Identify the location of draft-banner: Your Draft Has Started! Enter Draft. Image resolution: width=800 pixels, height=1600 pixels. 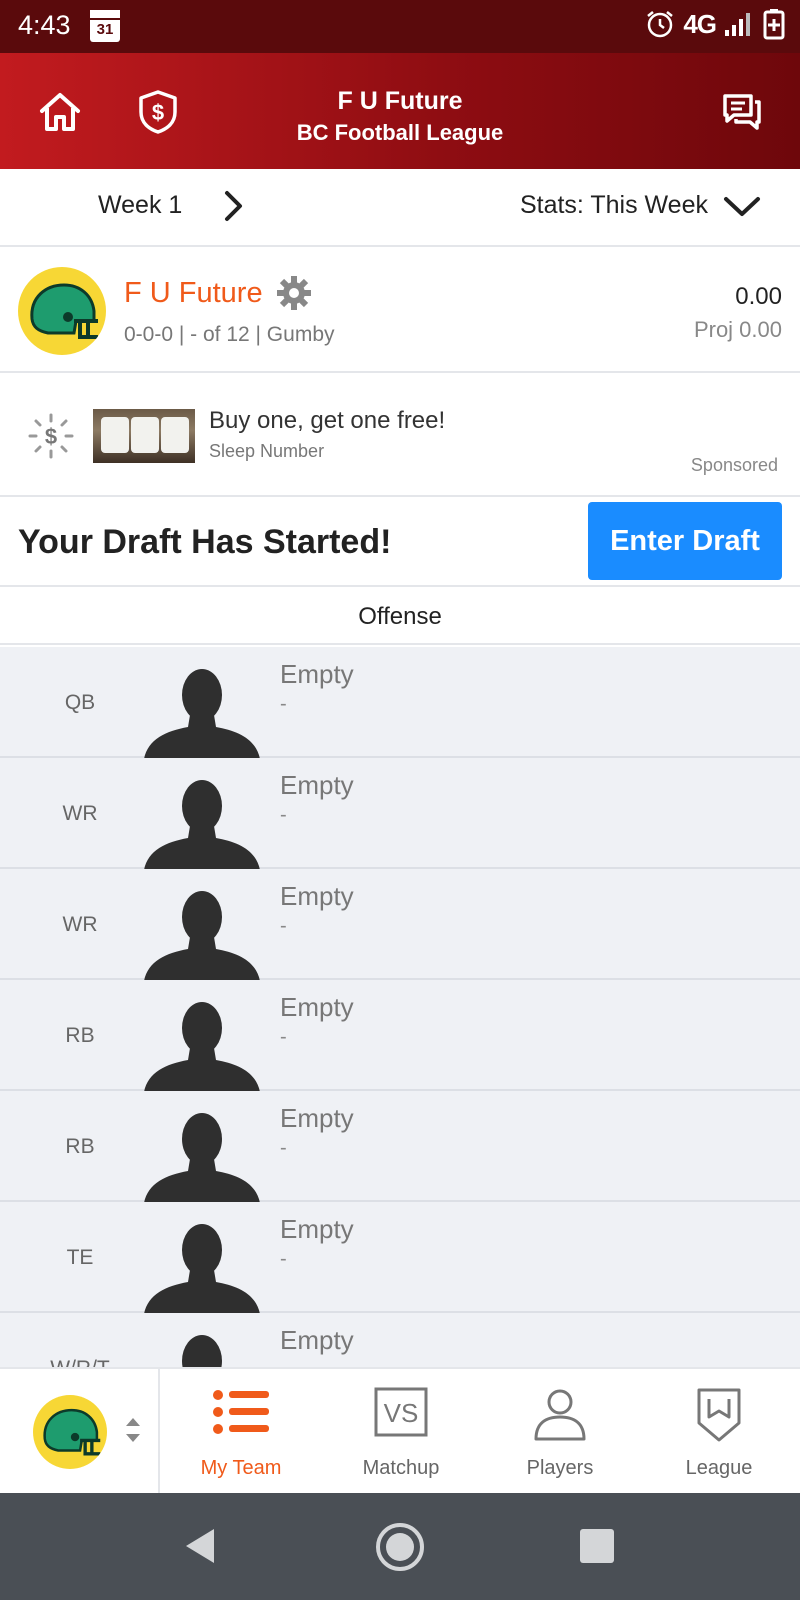
(400, 543).